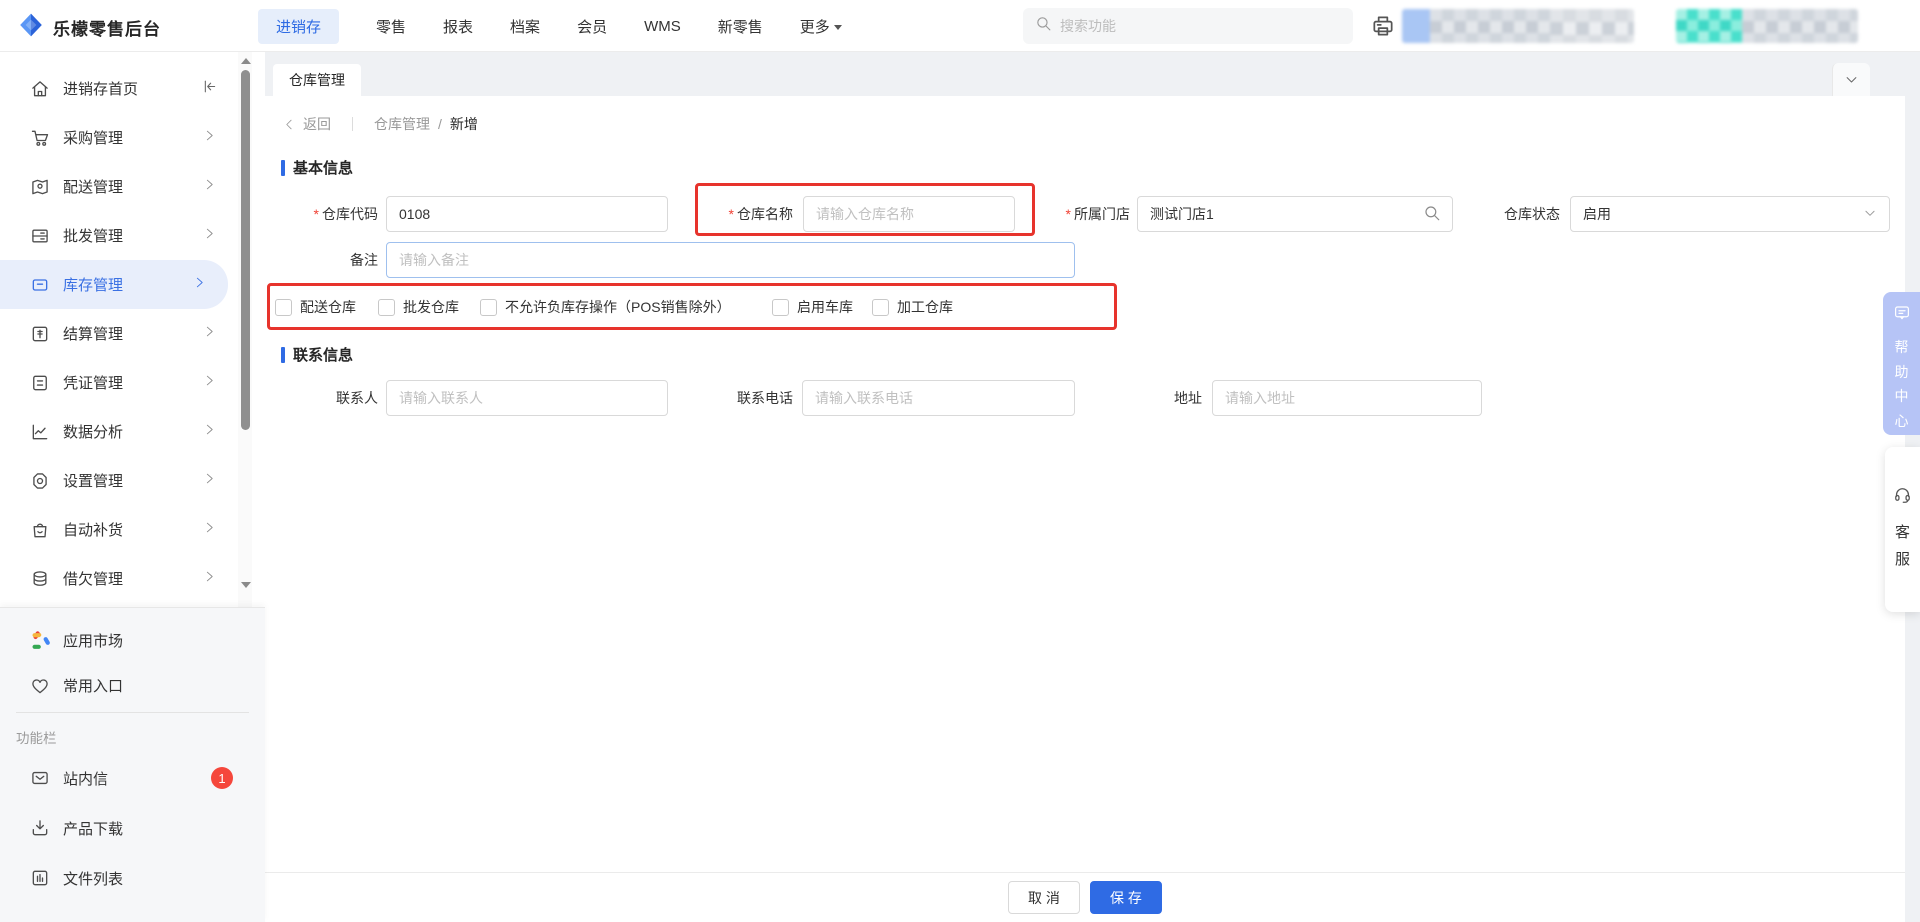  I want to click on sidebar-collapse-icon, so click(210, 88).